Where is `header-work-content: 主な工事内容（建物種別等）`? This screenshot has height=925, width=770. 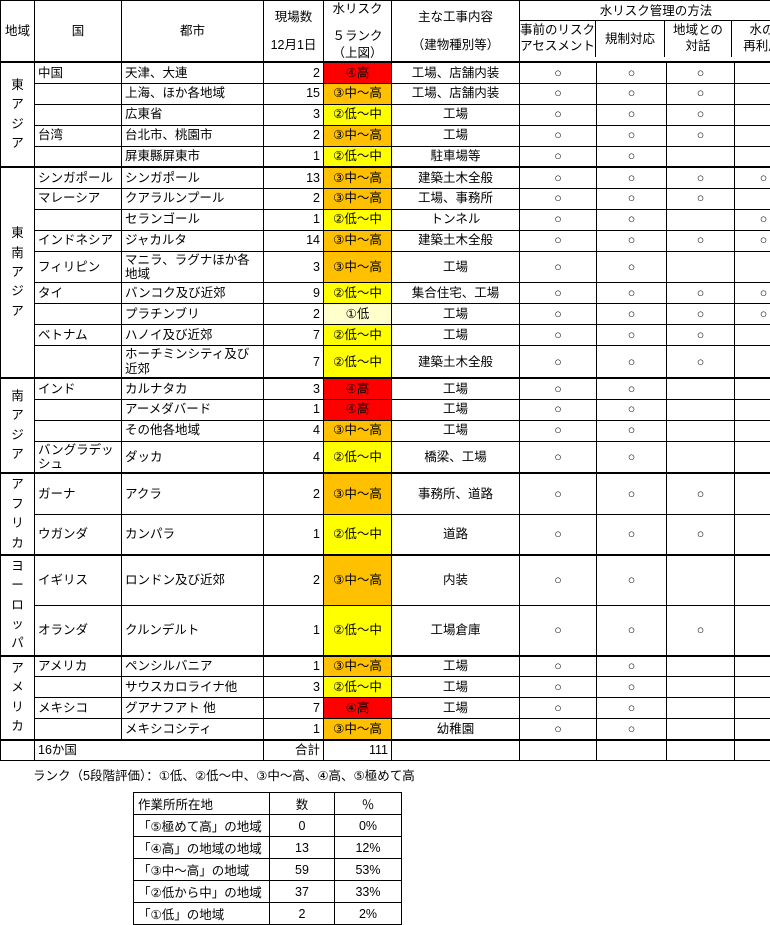
header-work-content: 主な工事内容（建物種別等） is located at coordinates (456, 32).